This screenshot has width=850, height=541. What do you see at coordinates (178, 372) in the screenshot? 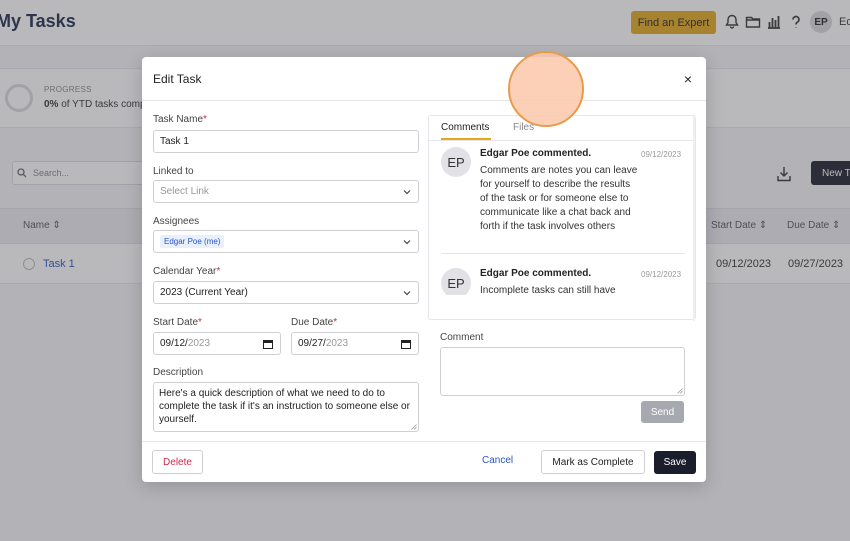
I see `description-label: Description` at bounding box center [178, 372].